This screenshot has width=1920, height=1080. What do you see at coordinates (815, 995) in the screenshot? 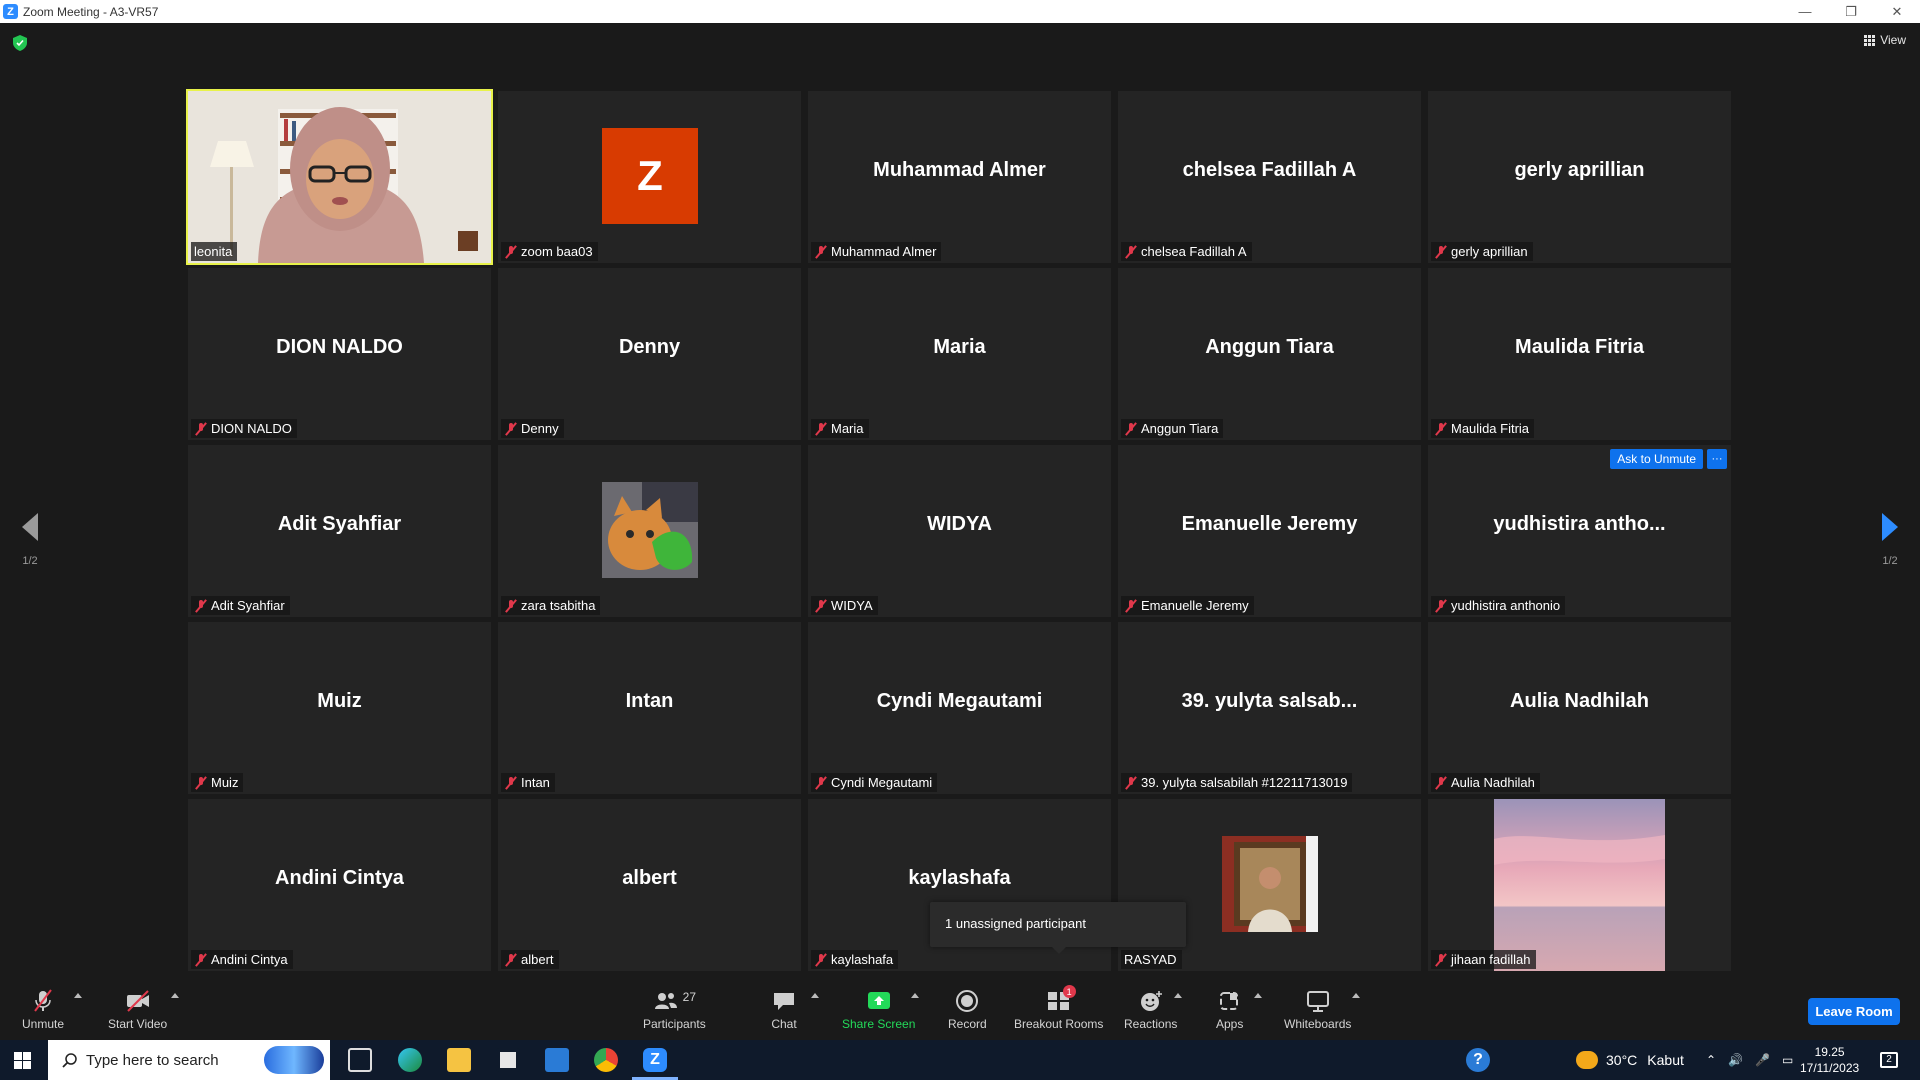
I see `chat-options-caret` at bounding box center [815, 995].